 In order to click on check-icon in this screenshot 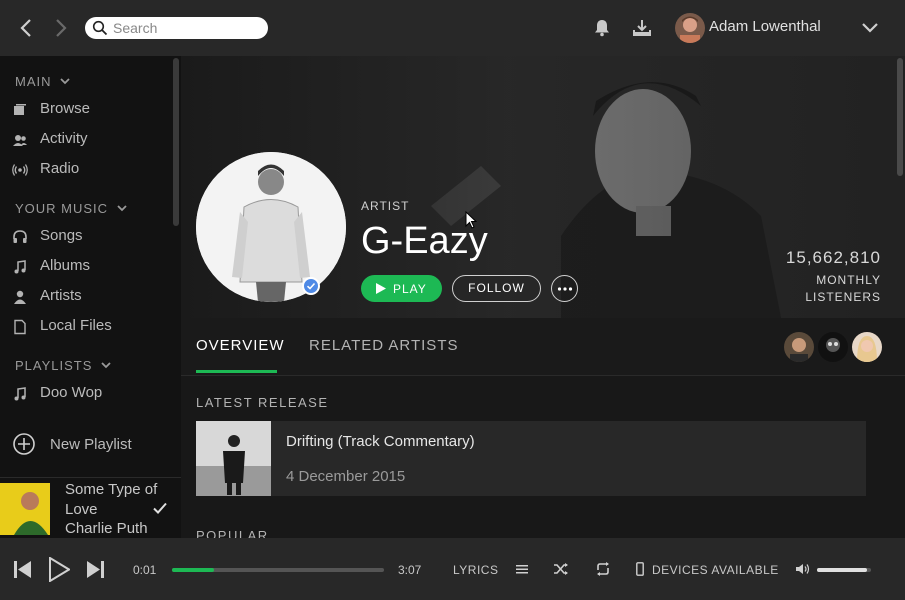, I will do `click(160, 508)`.